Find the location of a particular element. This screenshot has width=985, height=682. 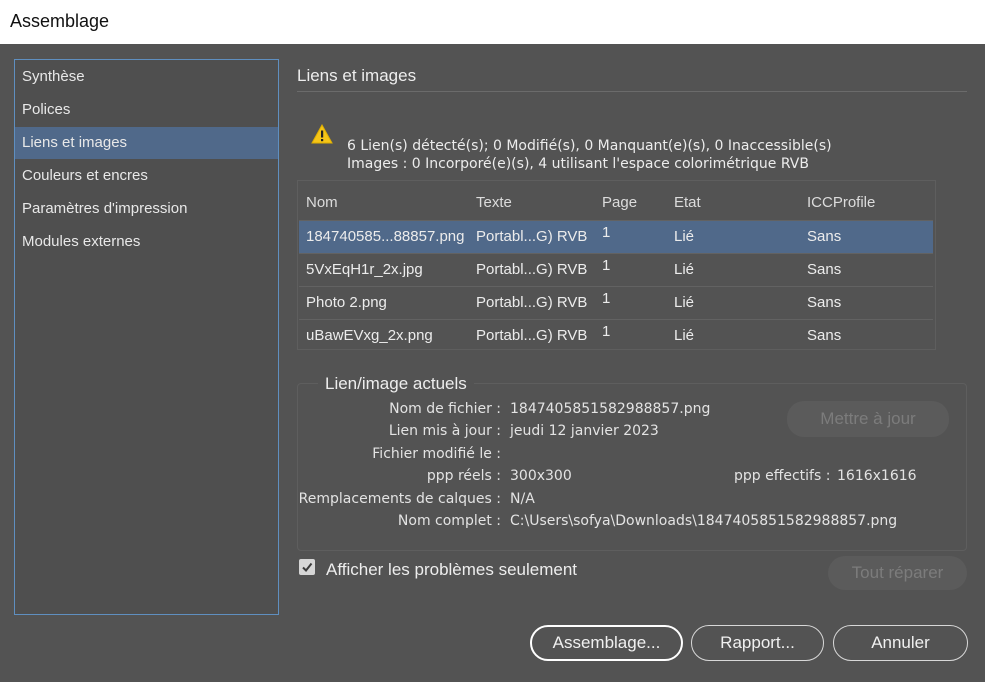

checkmark-icon is located at coordinates (307, 567).